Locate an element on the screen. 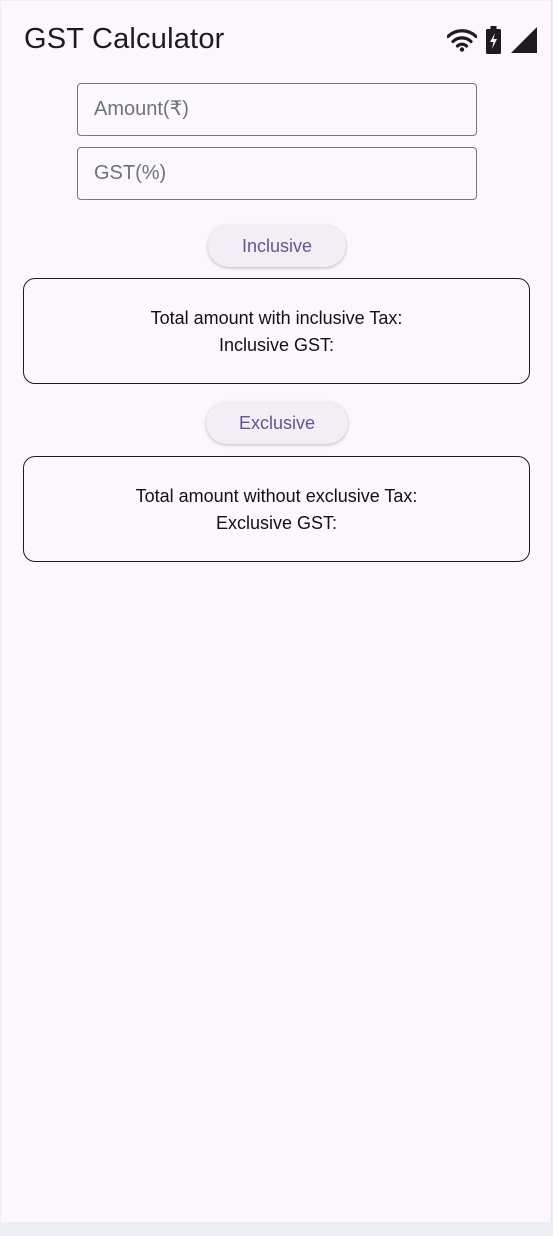 Image resolution: width=553 pixels, height=1236 pixels. app-bar: GST Calculator is located at coordinates (276, 38).